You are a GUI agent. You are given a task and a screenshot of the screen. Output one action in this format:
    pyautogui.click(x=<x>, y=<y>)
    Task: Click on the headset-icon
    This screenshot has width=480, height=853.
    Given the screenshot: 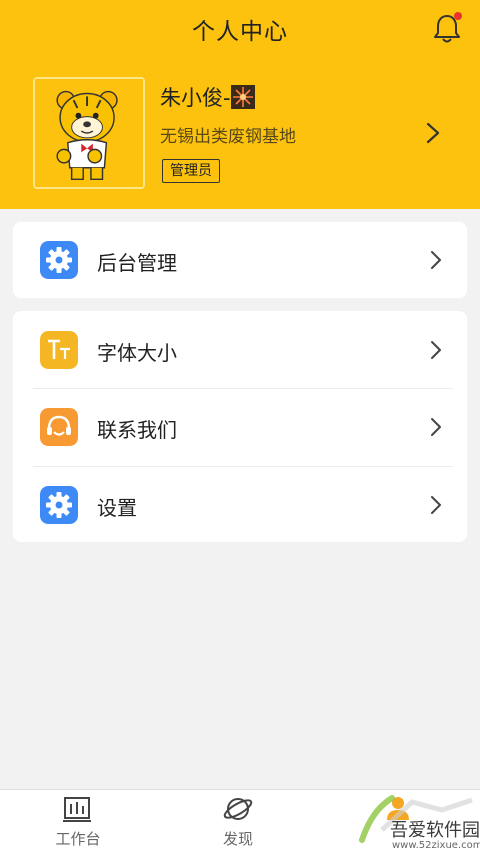 What is the action you would take?
    pyautogui.click(x=59, y=427)
    